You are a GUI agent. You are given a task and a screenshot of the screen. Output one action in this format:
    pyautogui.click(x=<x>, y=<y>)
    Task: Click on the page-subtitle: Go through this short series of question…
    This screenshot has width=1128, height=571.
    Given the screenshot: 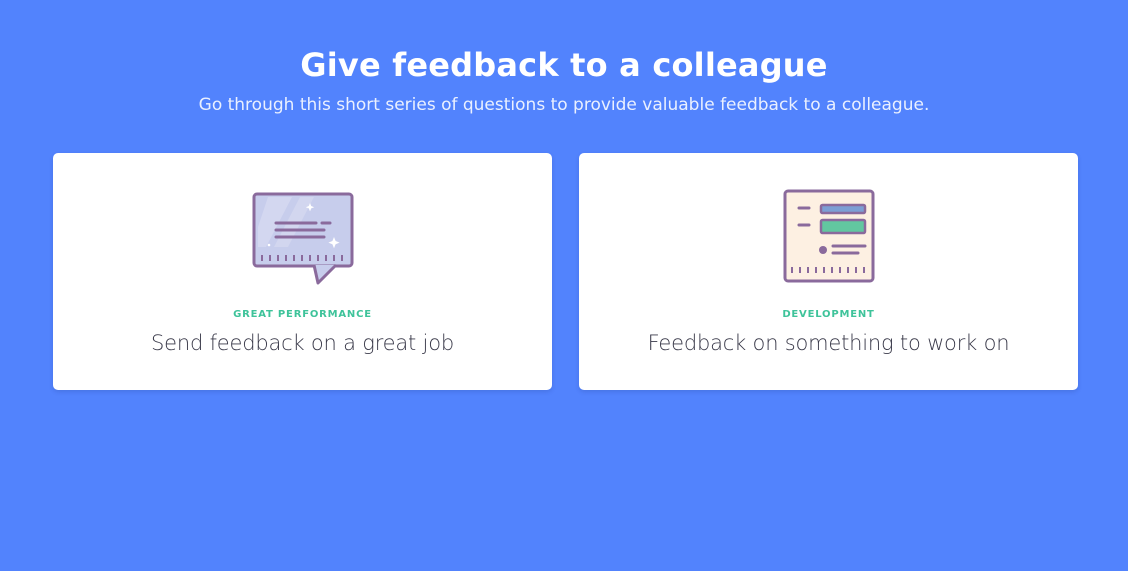 What is the action you would take?
    pyautogui.click(x=564, y=105)
    